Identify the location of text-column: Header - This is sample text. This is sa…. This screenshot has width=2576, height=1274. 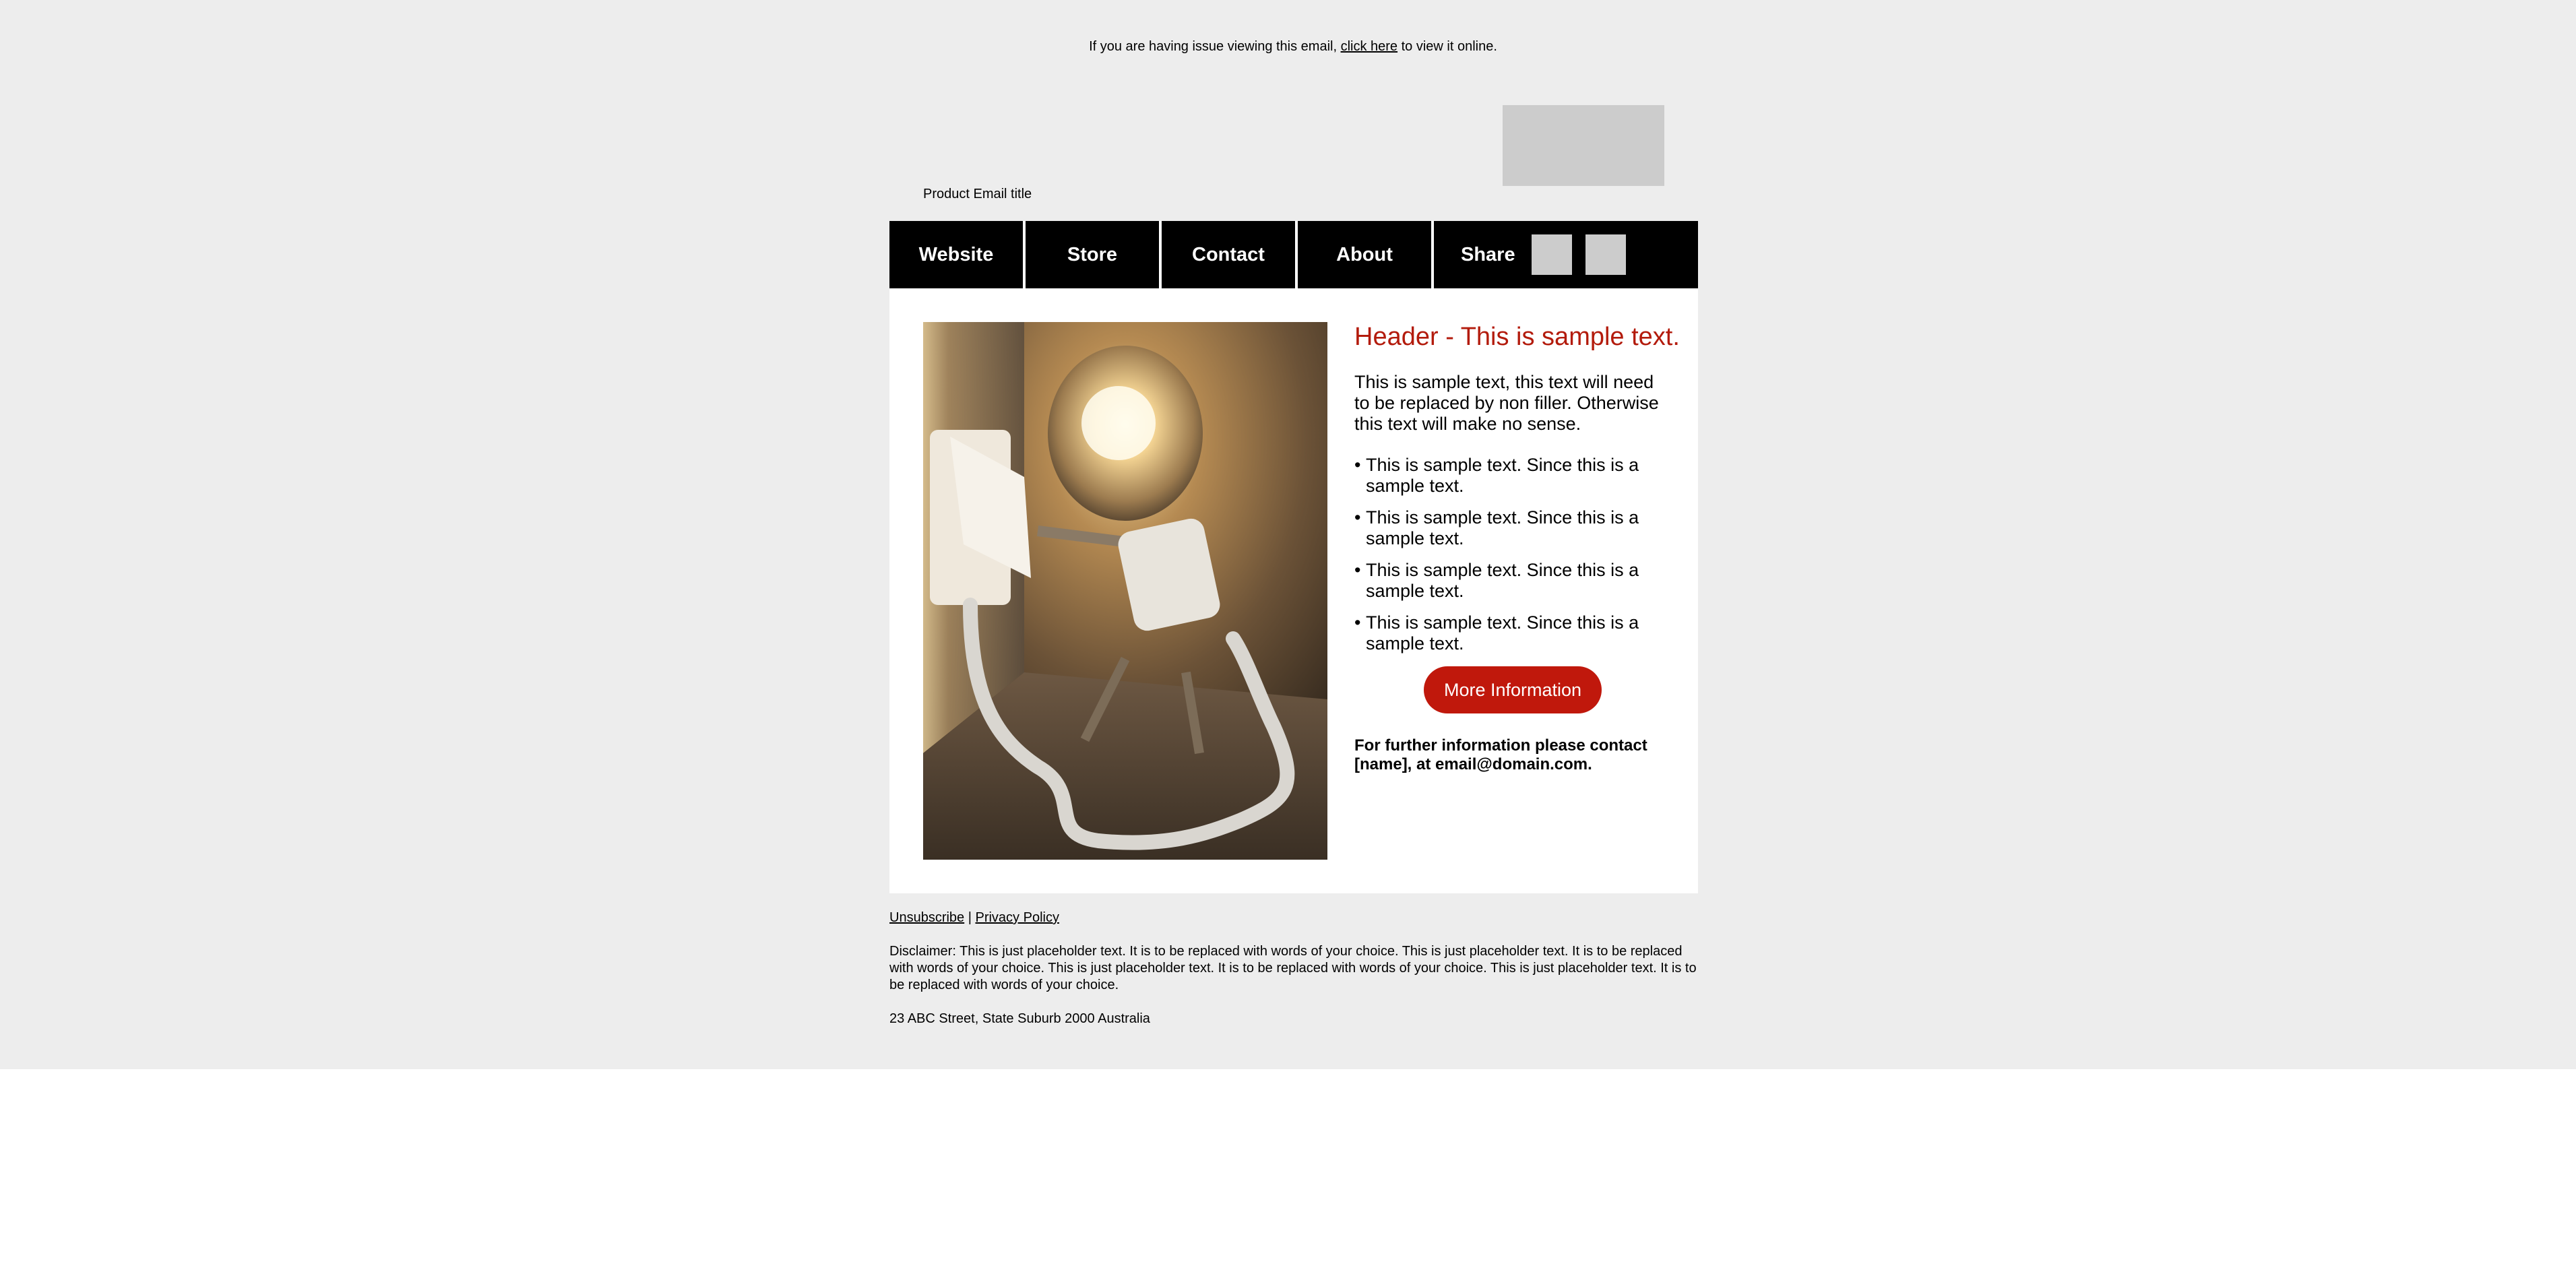
(1517, 548).